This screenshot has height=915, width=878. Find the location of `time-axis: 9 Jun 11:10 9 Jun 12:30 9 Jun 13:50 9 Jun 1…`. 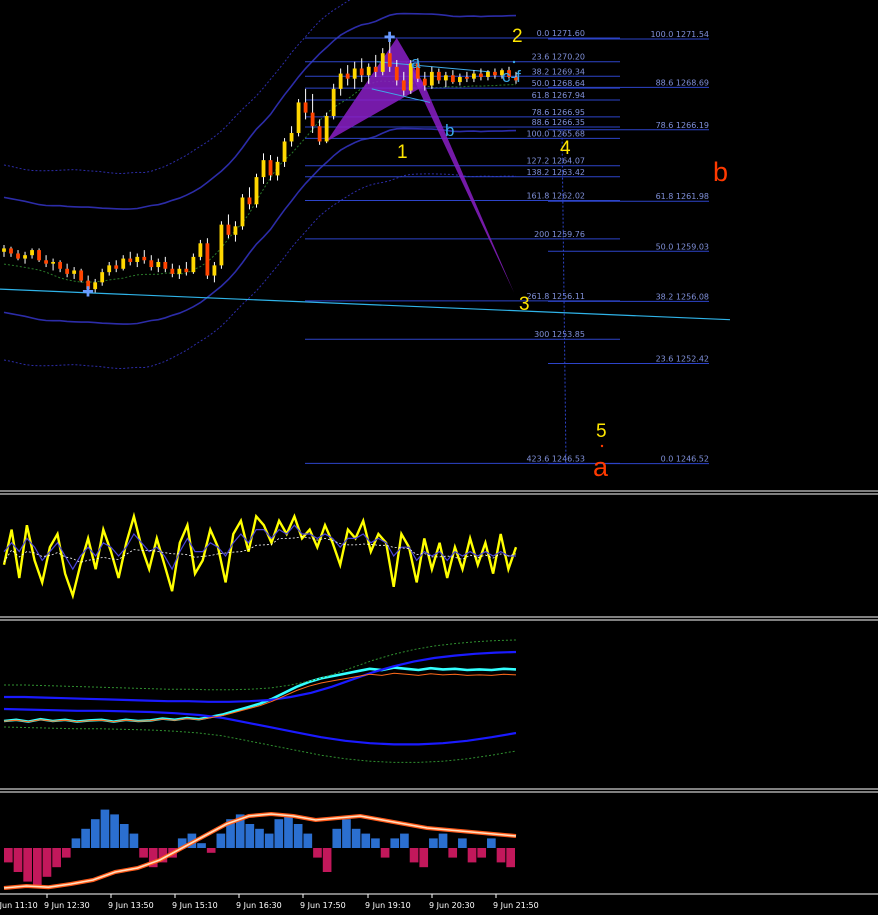

time-axis: 9 Jun 11:10 9 Jun 12:30 9 Jun 13:50 9 Jun 1… is located at coordinates (269, 902).